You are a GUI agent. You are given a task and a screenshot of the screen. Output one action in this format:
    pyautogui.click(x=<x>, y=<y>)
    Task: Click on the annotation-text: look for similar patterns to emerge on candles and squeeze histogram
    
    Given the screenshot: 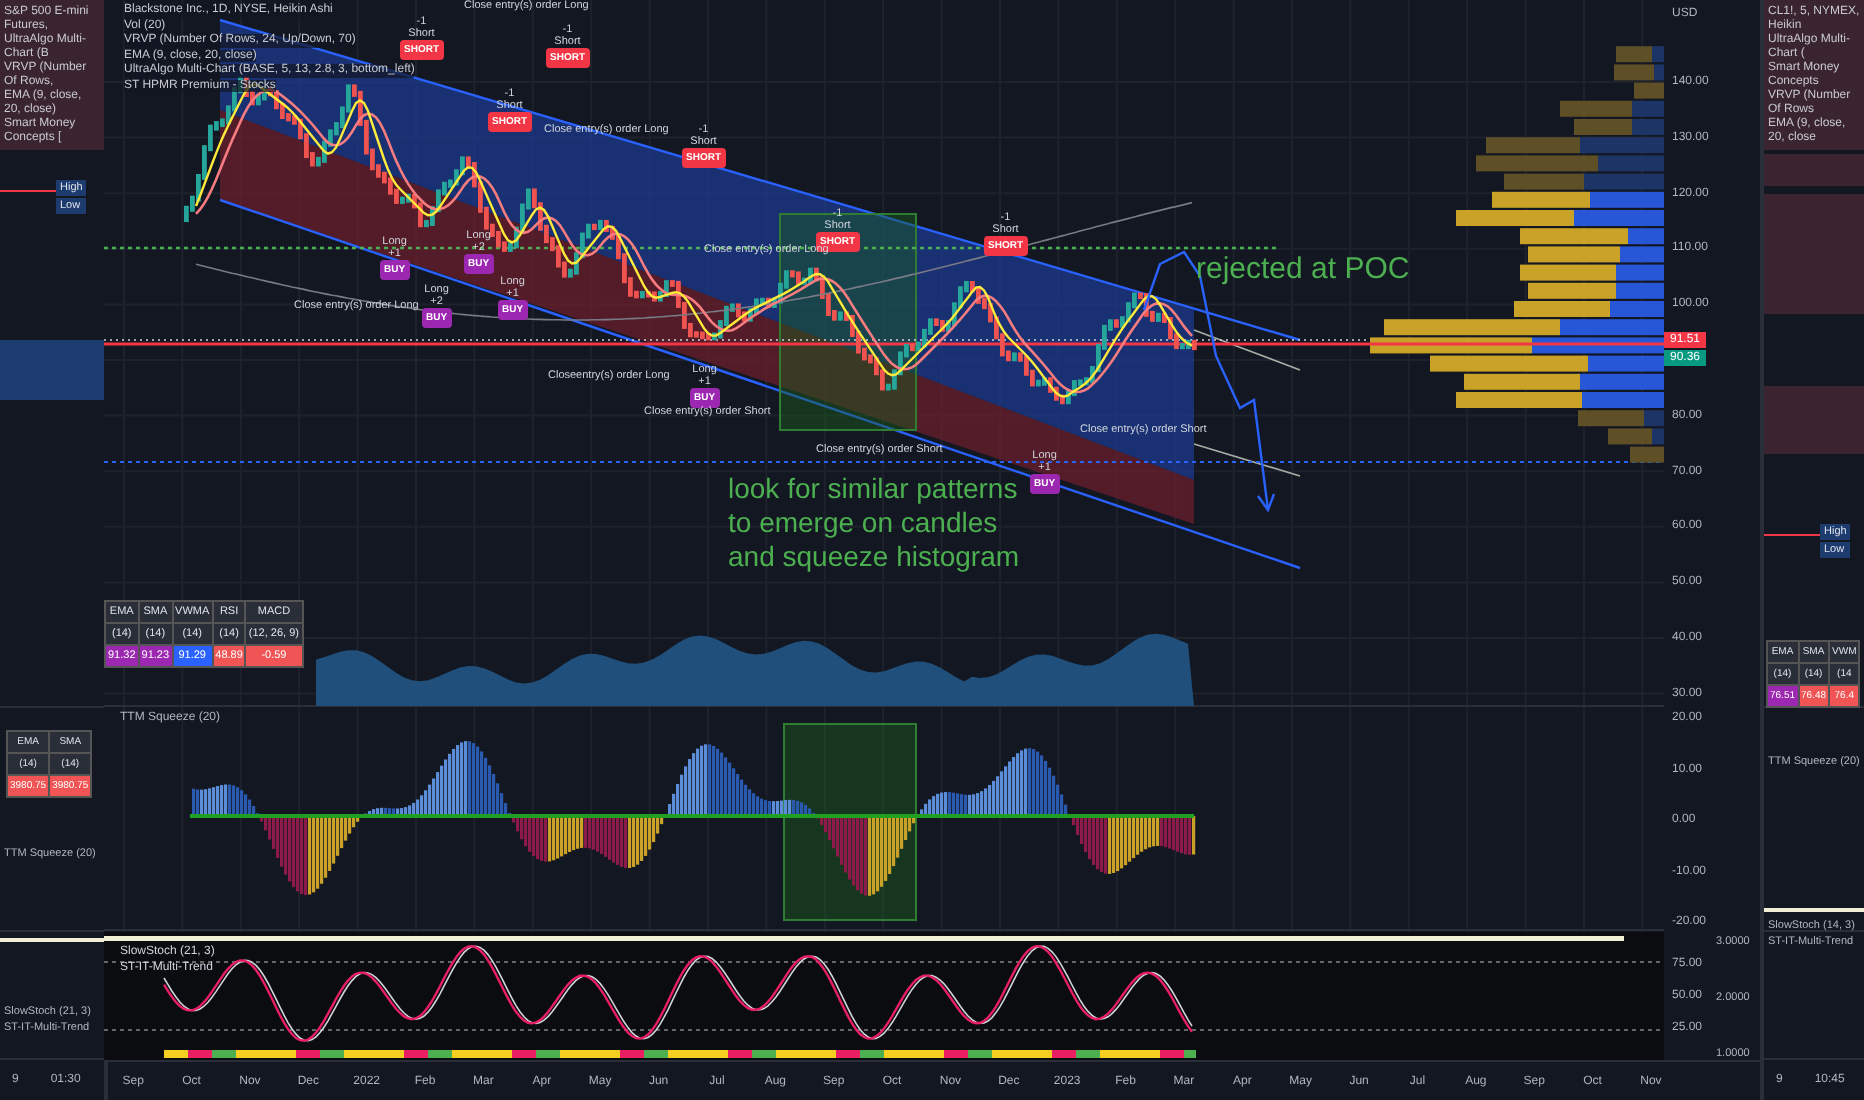 What is the action you would take?
    pyautogui.click(x=874, y=523)
    